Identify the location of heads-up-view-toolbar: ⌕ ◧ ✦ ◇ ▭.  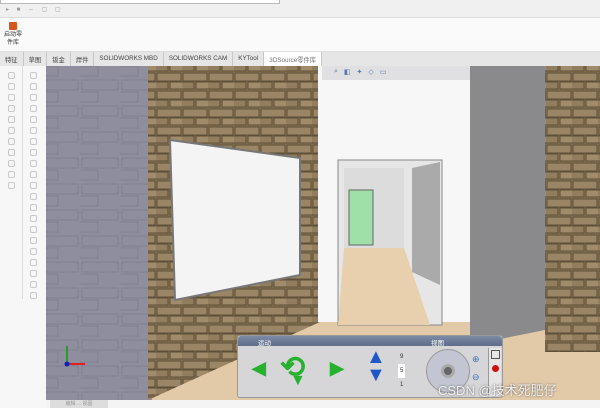
(360, 72).